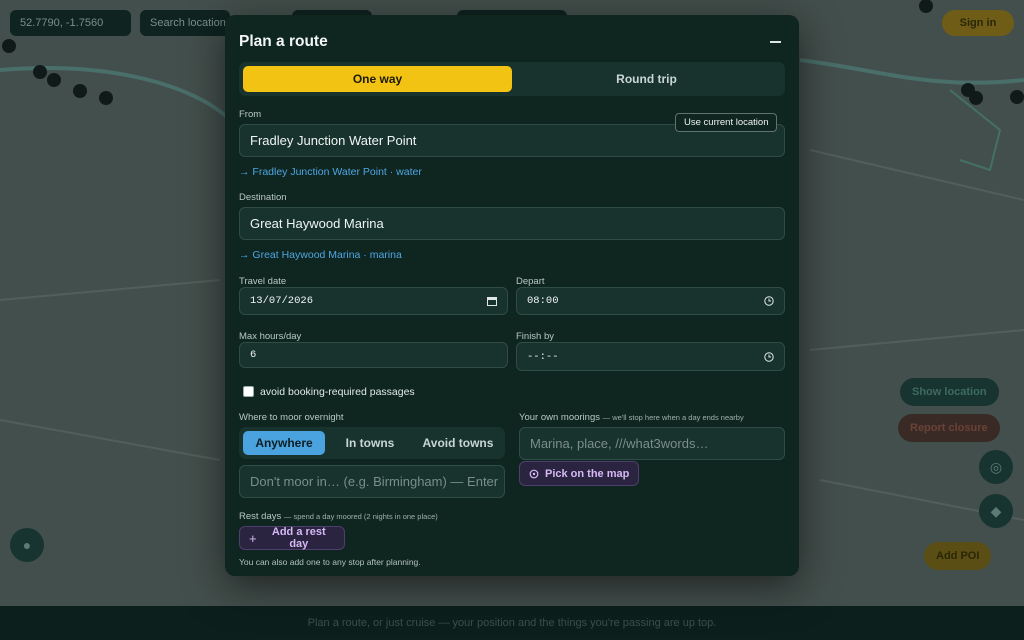  Describe the element at coordinates (330, 172) in the screenshot. I see `from-suggestion: → Fradley Junction Water Point · water` at that location.